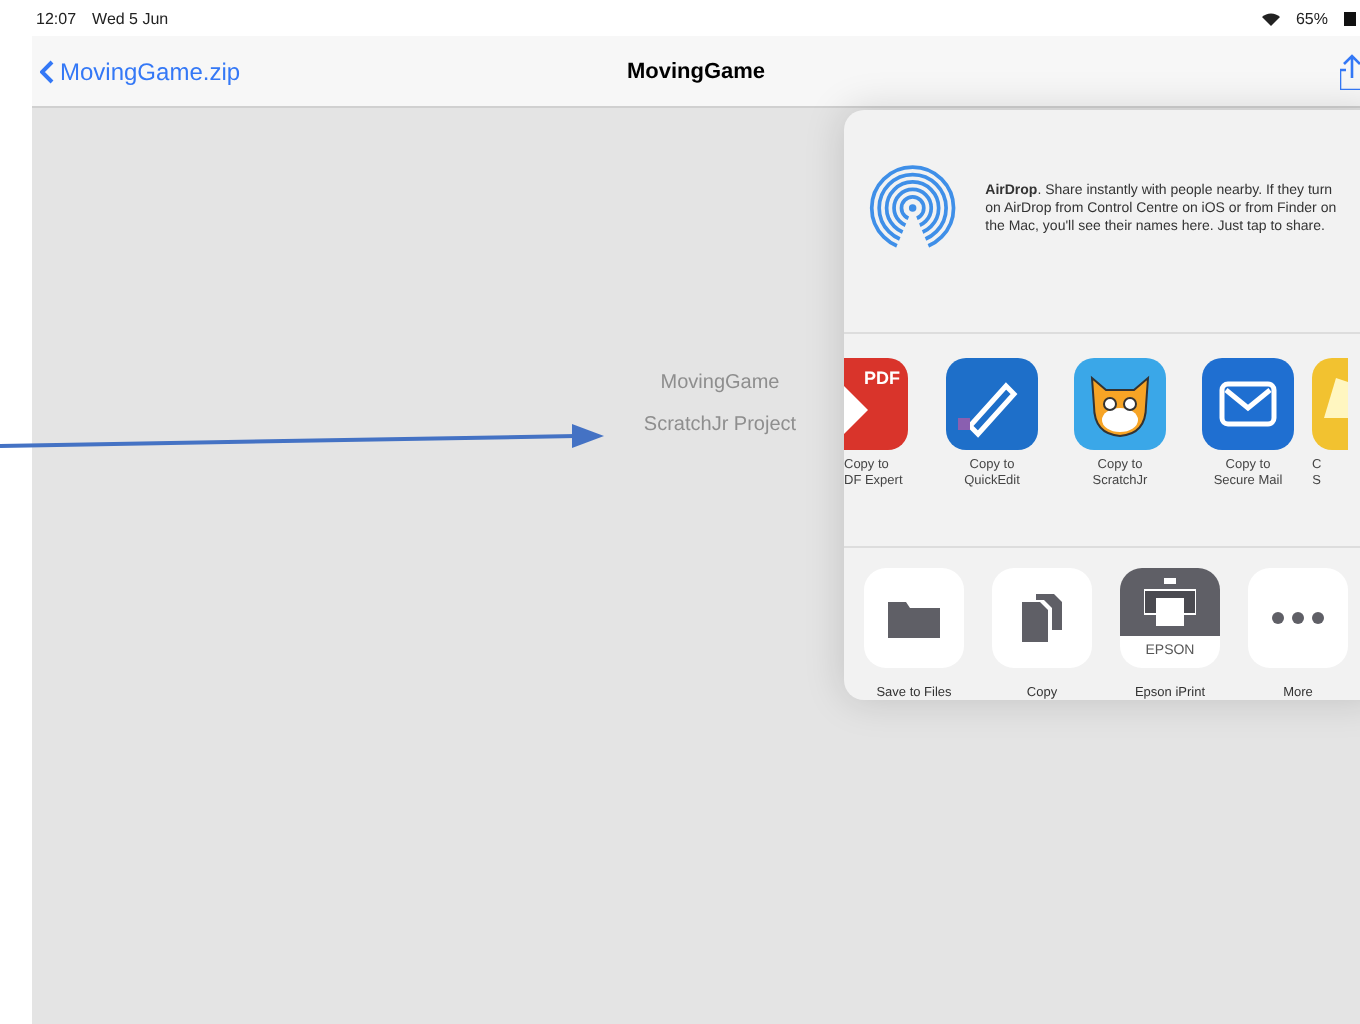 This screenshot has height=1024, width=1360. I want to click on battery-percentage: 65%, so click(1311, 18).